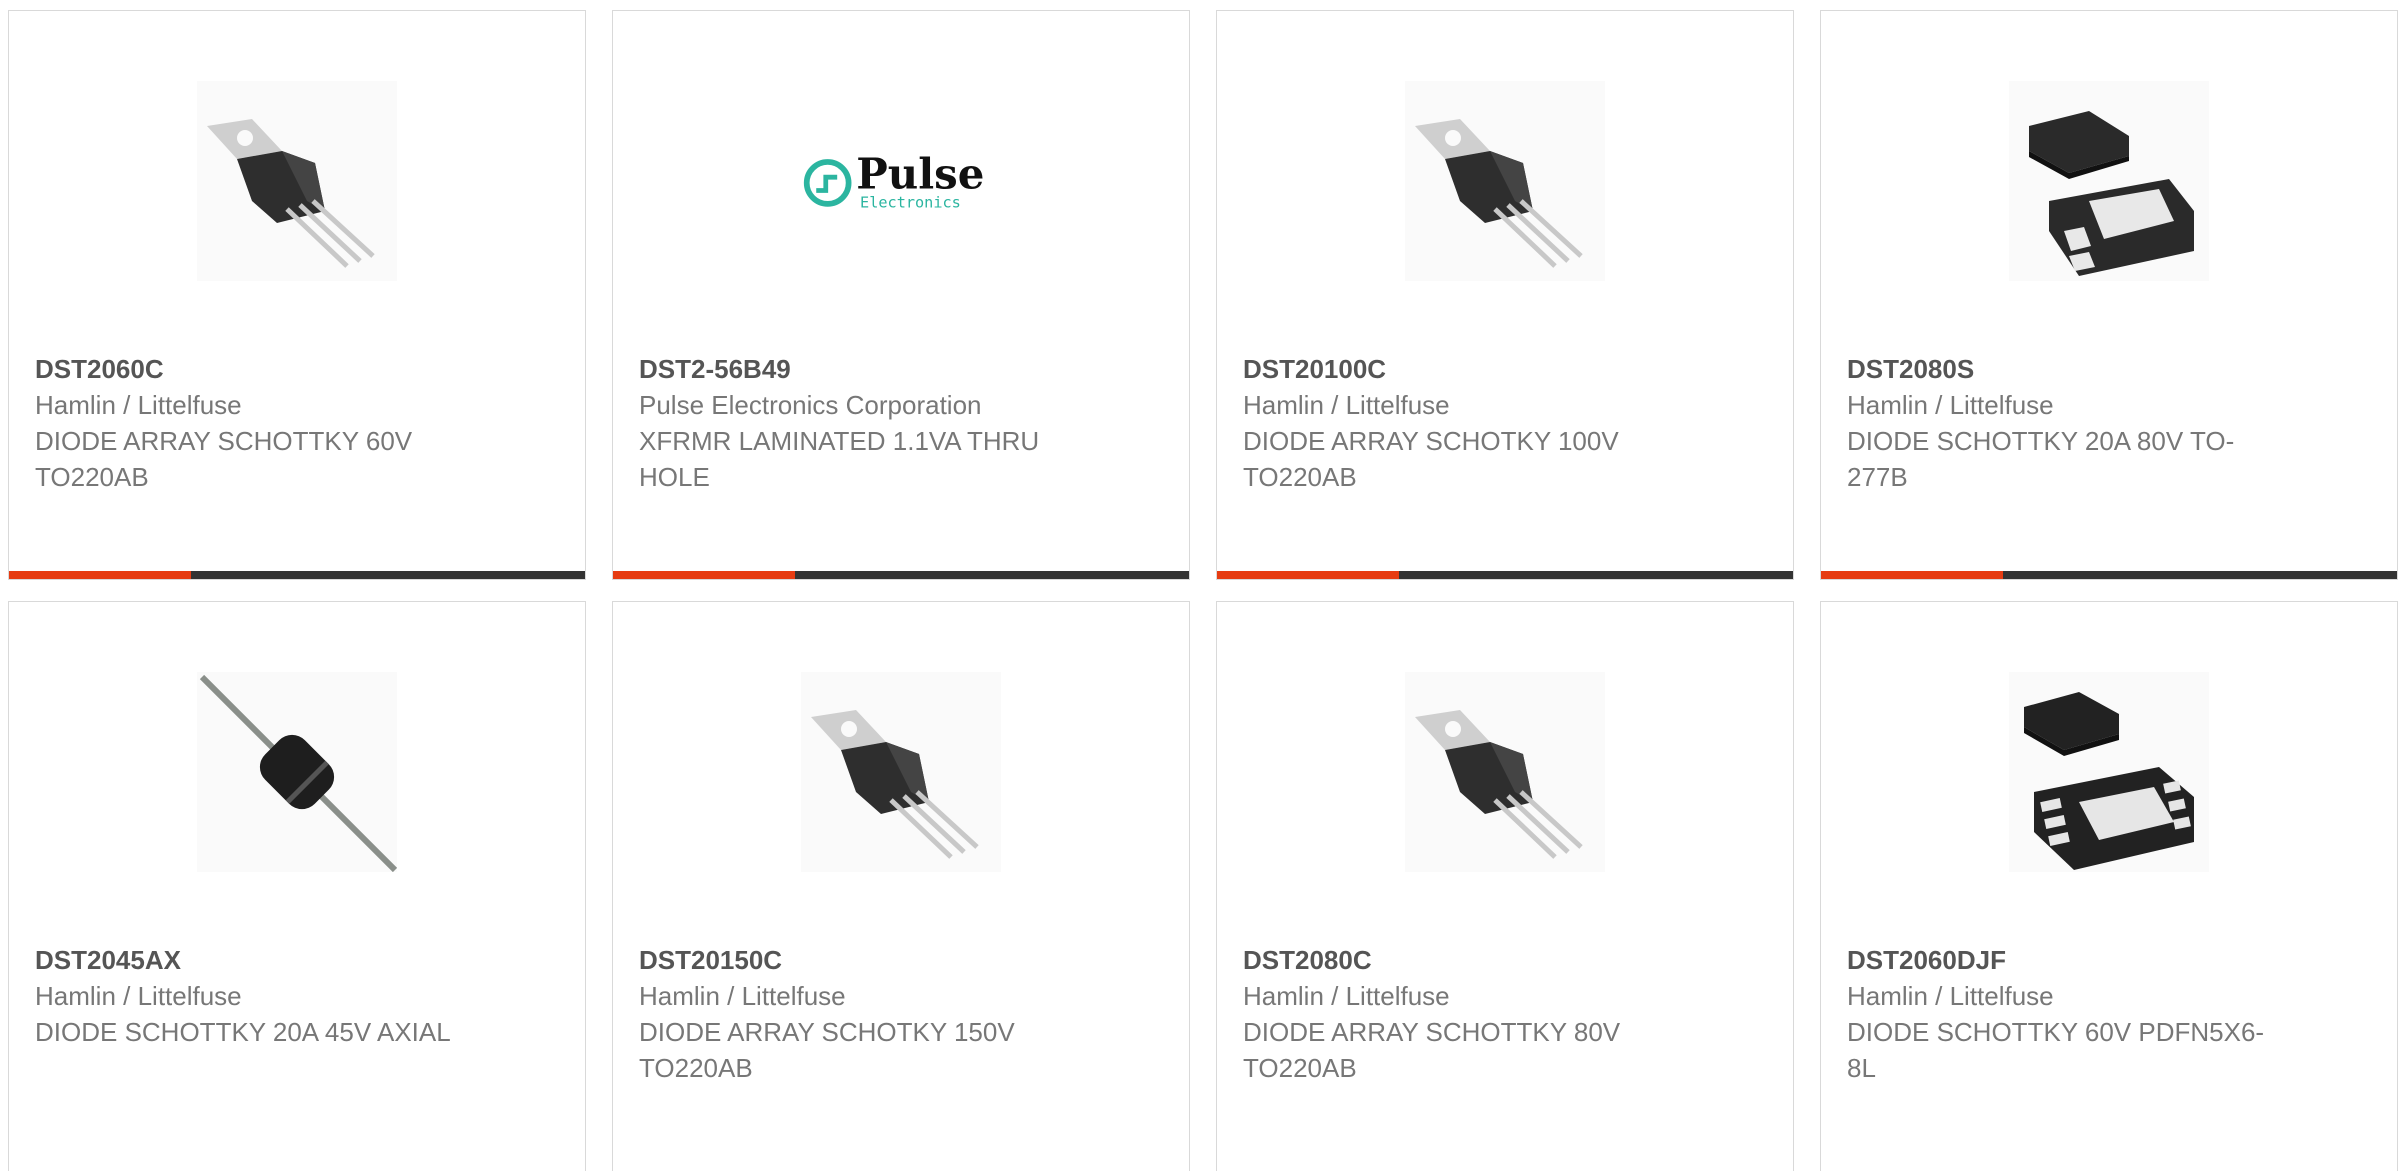 Image resolution: width=2400 pixels, height=1171 pixels. I want to click on part-number: DST2060C, so click(295, 369).